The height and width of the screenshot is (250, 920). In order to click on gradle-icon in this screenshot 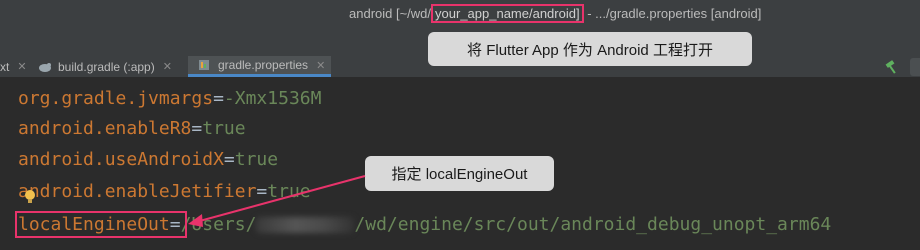, I will do `click(45, 67)`.